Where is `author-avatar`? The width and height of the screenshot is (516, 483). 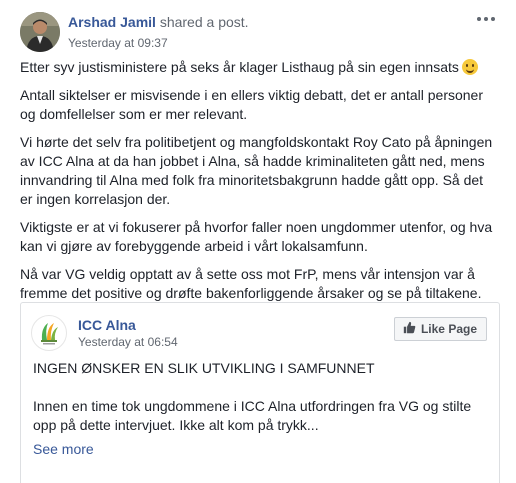
author-avatar is located at coordinates (40, 32).